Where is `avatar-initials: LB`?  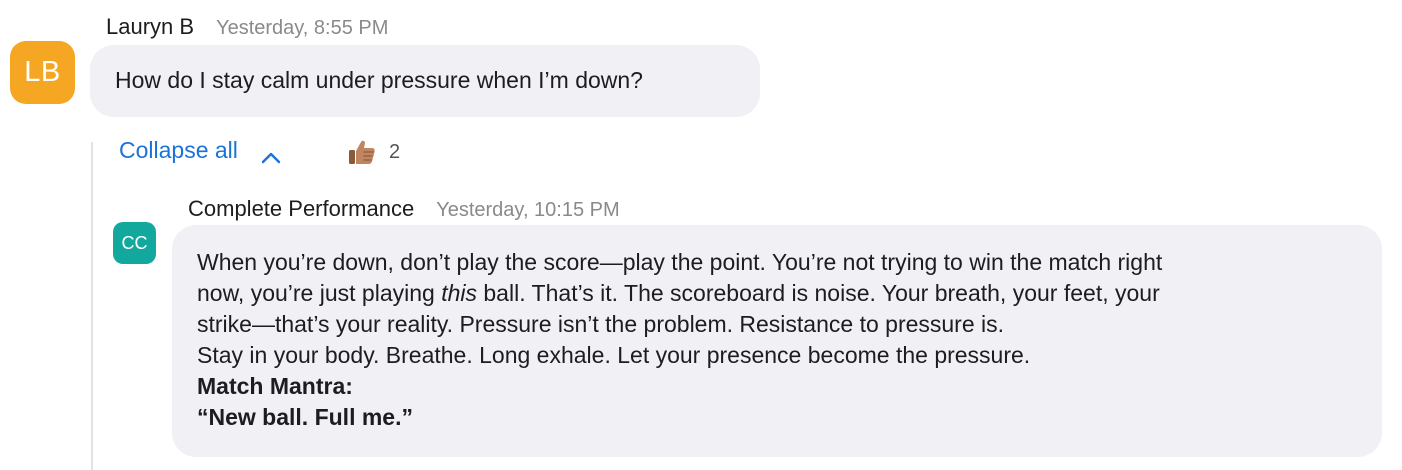 avatar-initials: LB is located at coordinates (42, 72).